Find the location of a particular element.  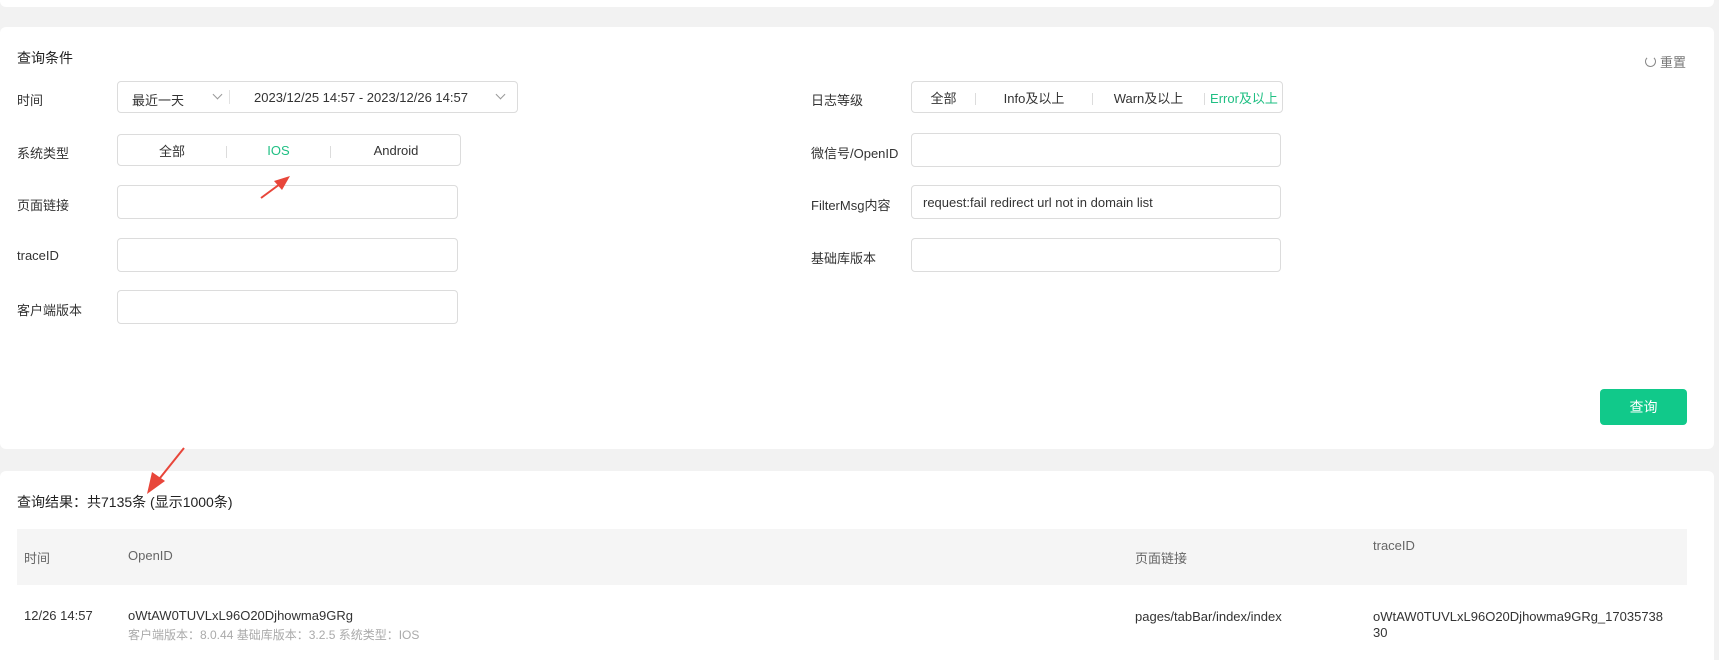

lib-version-input is located at coordinates (1096, 255).